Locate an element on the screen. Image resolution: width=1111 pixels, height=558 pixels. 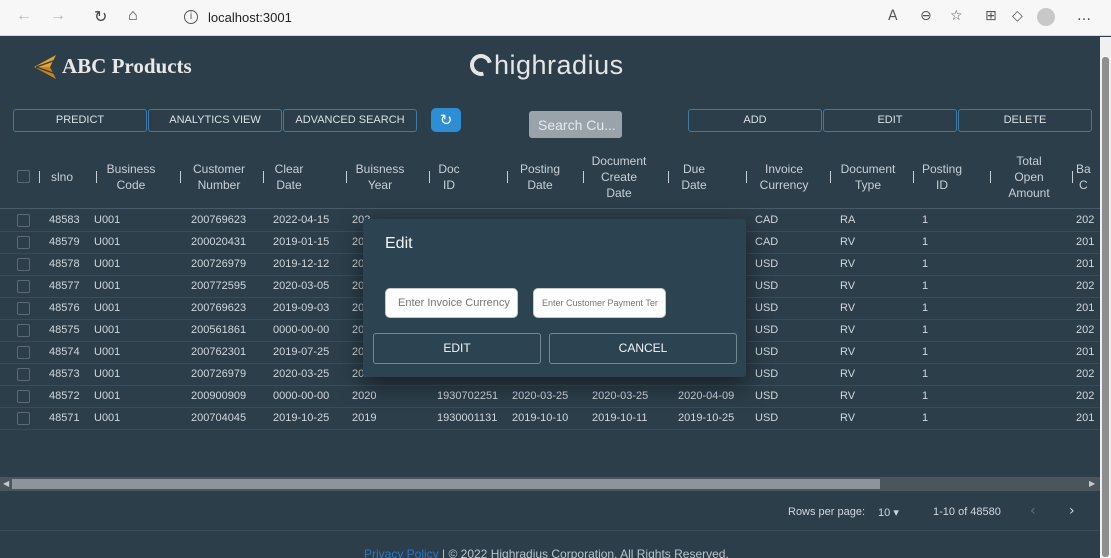
header-posting-id: Posting ID is located at coordinates (942, 176).